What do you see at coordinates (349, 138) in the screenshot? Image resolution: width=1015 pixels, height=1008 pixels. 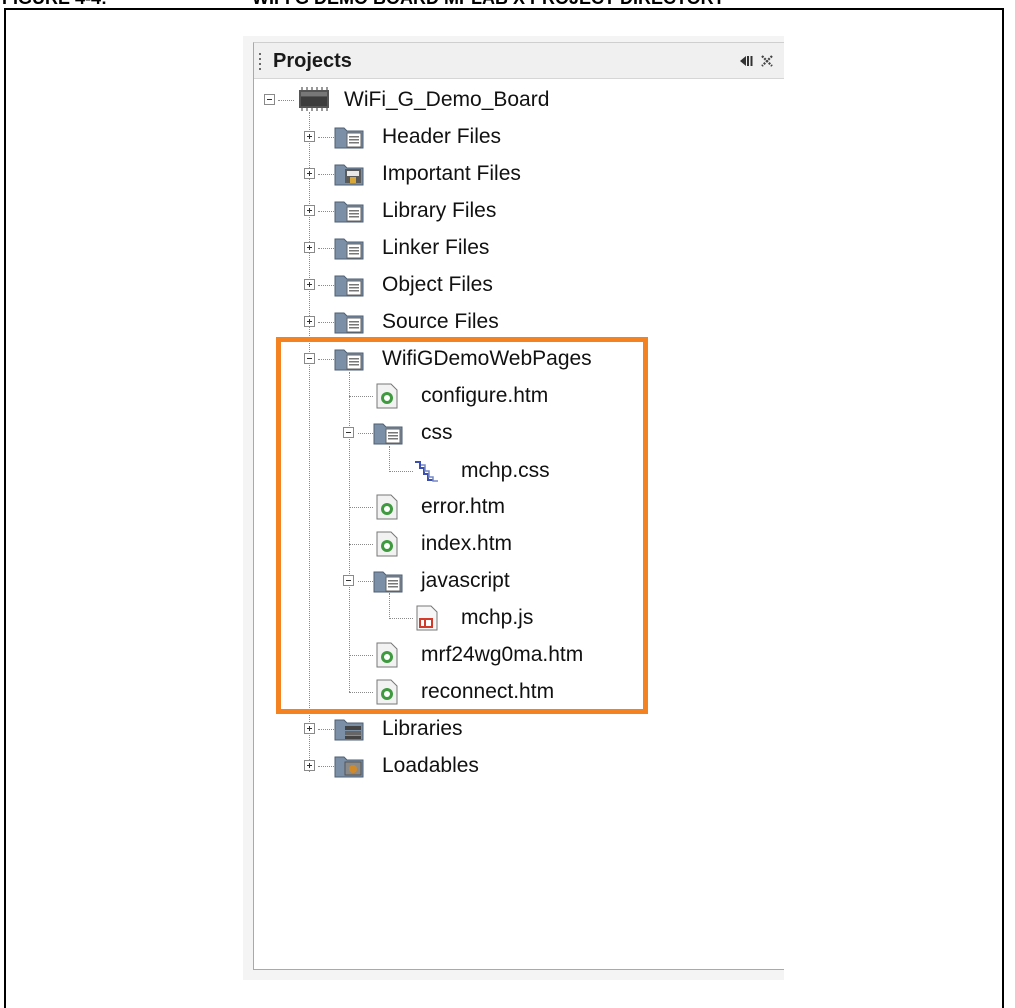 I see `header-files-folder-icon` at bounding box center [349, 138].